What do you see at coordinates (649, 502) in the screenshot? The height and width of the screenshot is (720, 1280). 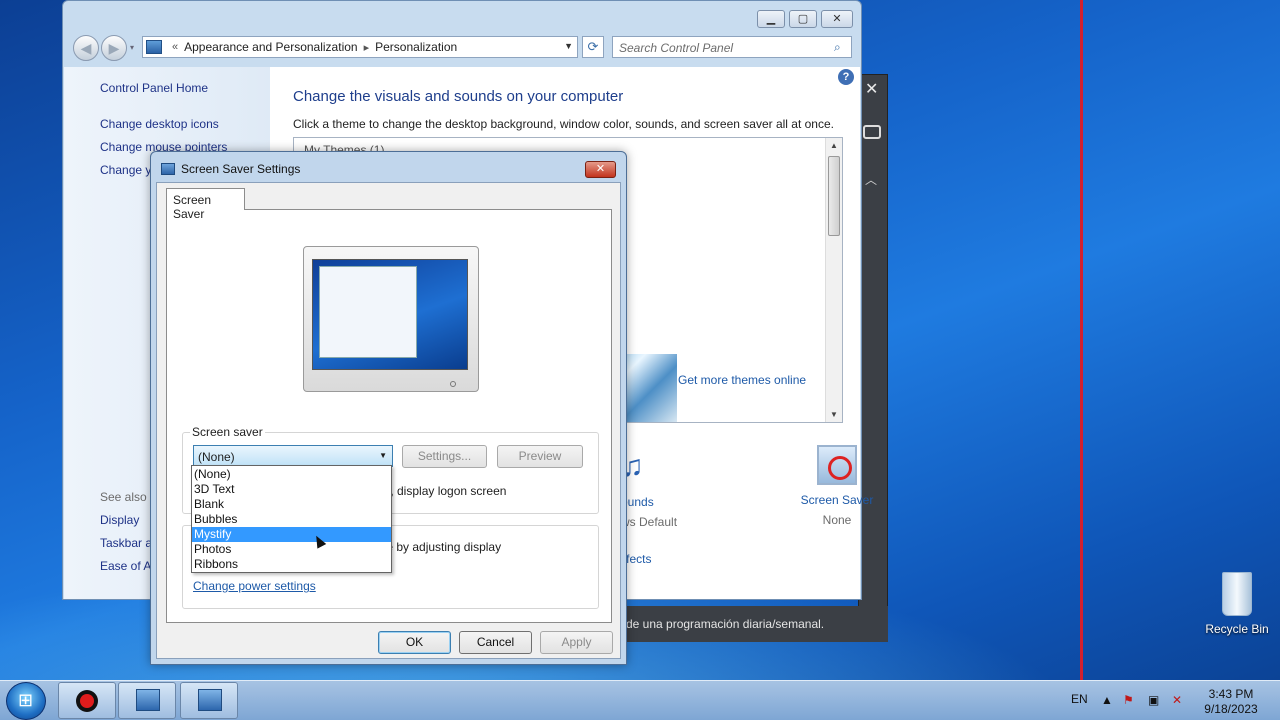 I see `sounds-label: ounds` at bounding box center [649, 502].